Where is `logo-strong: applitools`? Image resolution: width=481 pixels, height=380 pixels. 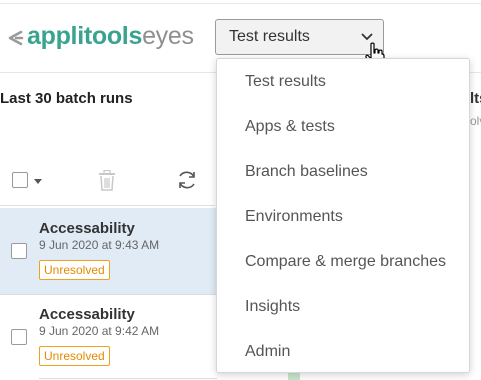 logo-strong: applitools is located at coordinates (85, 36).